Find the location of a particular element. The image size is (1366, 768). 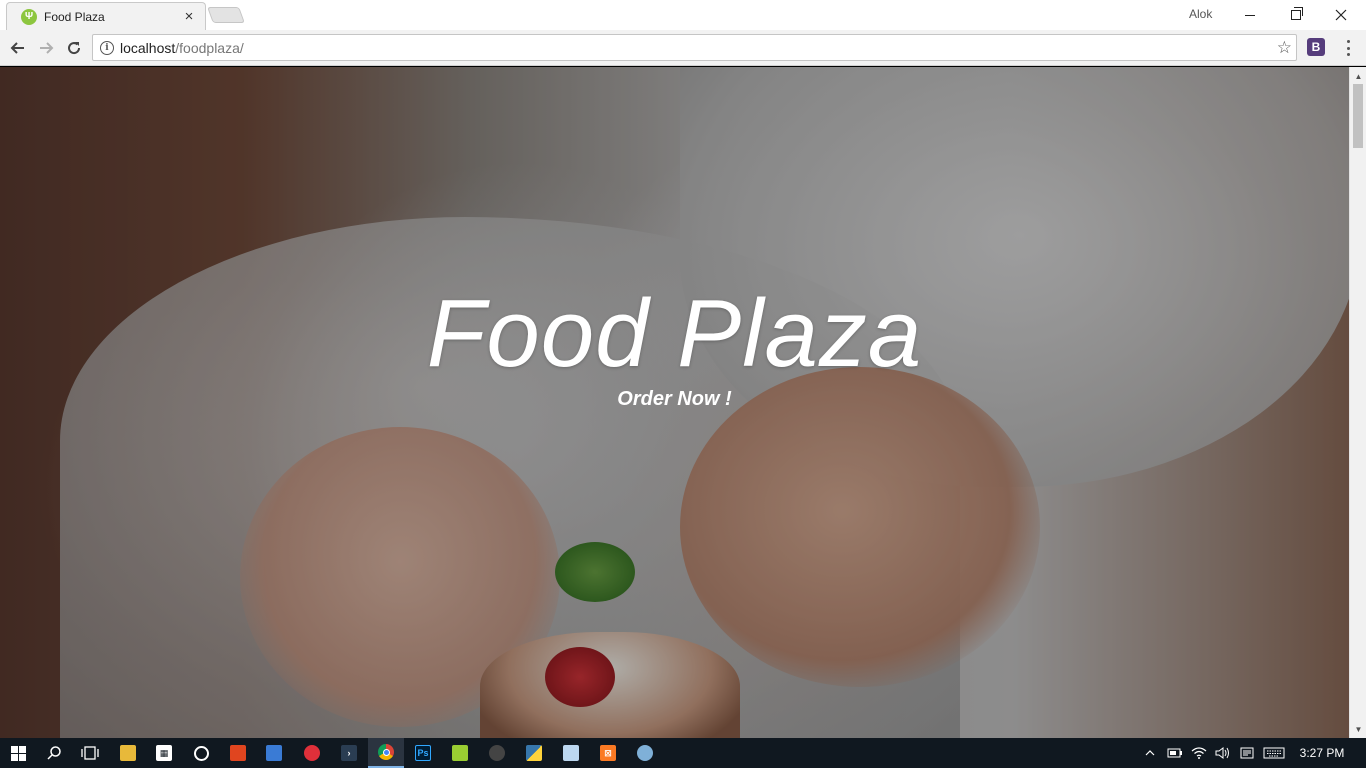

taskbar-chrome is located at coordinates (386, 753).